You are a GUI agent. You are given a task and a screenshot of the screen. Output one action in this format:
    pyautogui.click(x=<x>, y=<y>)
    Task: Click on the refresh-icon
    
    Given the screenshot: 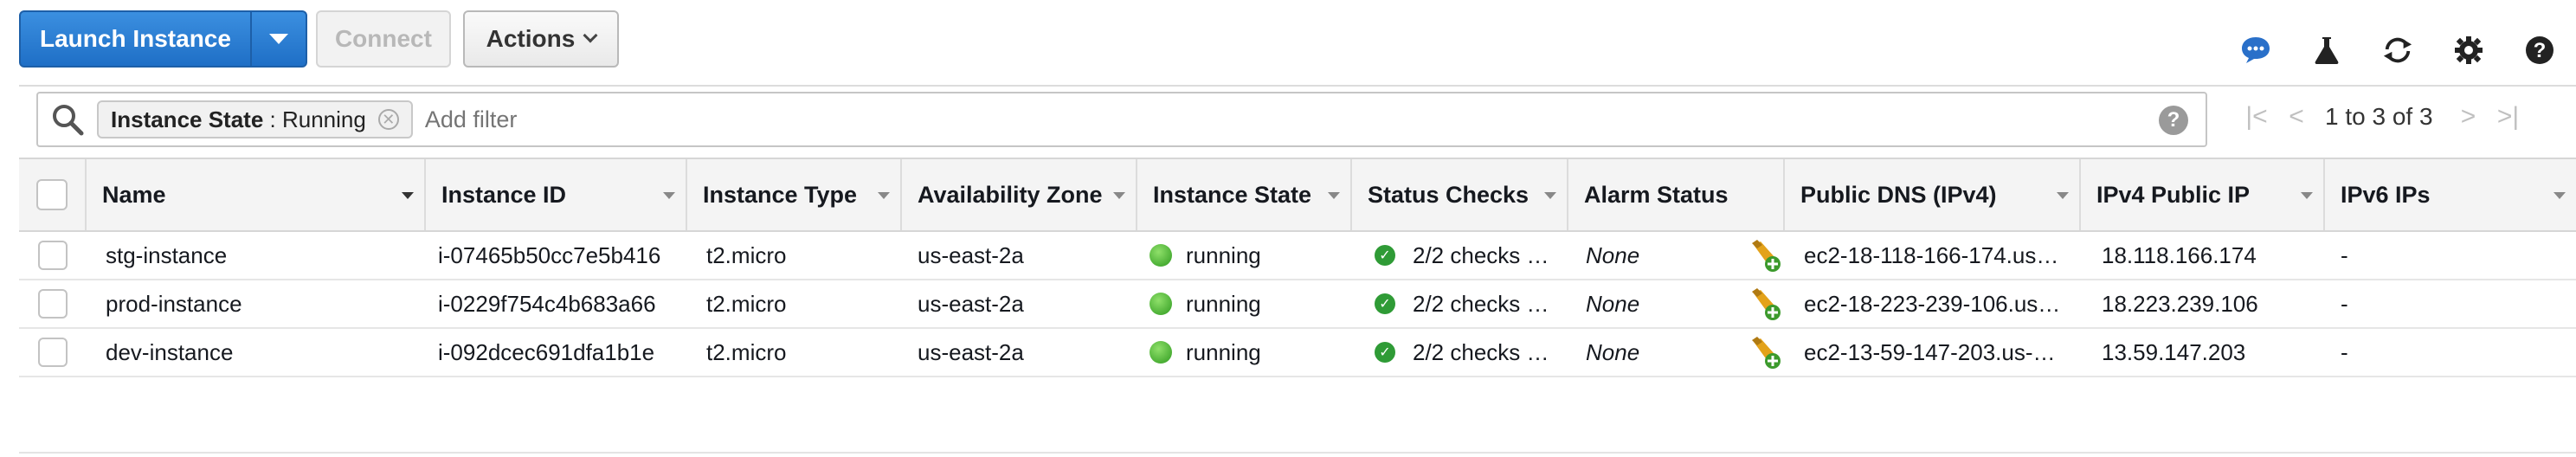 What is the action you would take?
    pyautogui.click(x=2397, y=50)
    